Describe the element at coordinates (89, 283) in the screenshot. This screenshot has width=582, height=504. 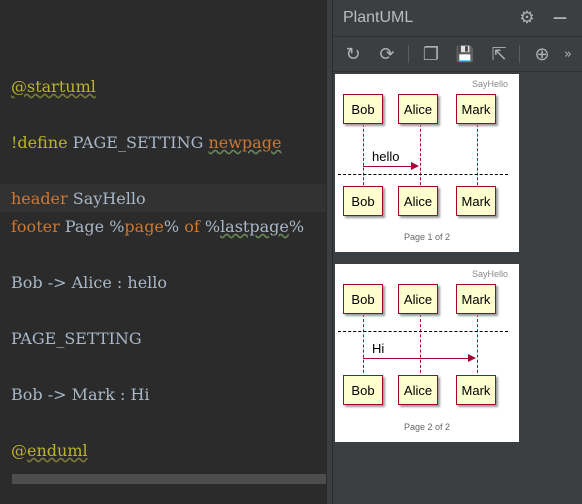
I see `code-line-bob-alice: Bob -> Alice : hello` at that location.